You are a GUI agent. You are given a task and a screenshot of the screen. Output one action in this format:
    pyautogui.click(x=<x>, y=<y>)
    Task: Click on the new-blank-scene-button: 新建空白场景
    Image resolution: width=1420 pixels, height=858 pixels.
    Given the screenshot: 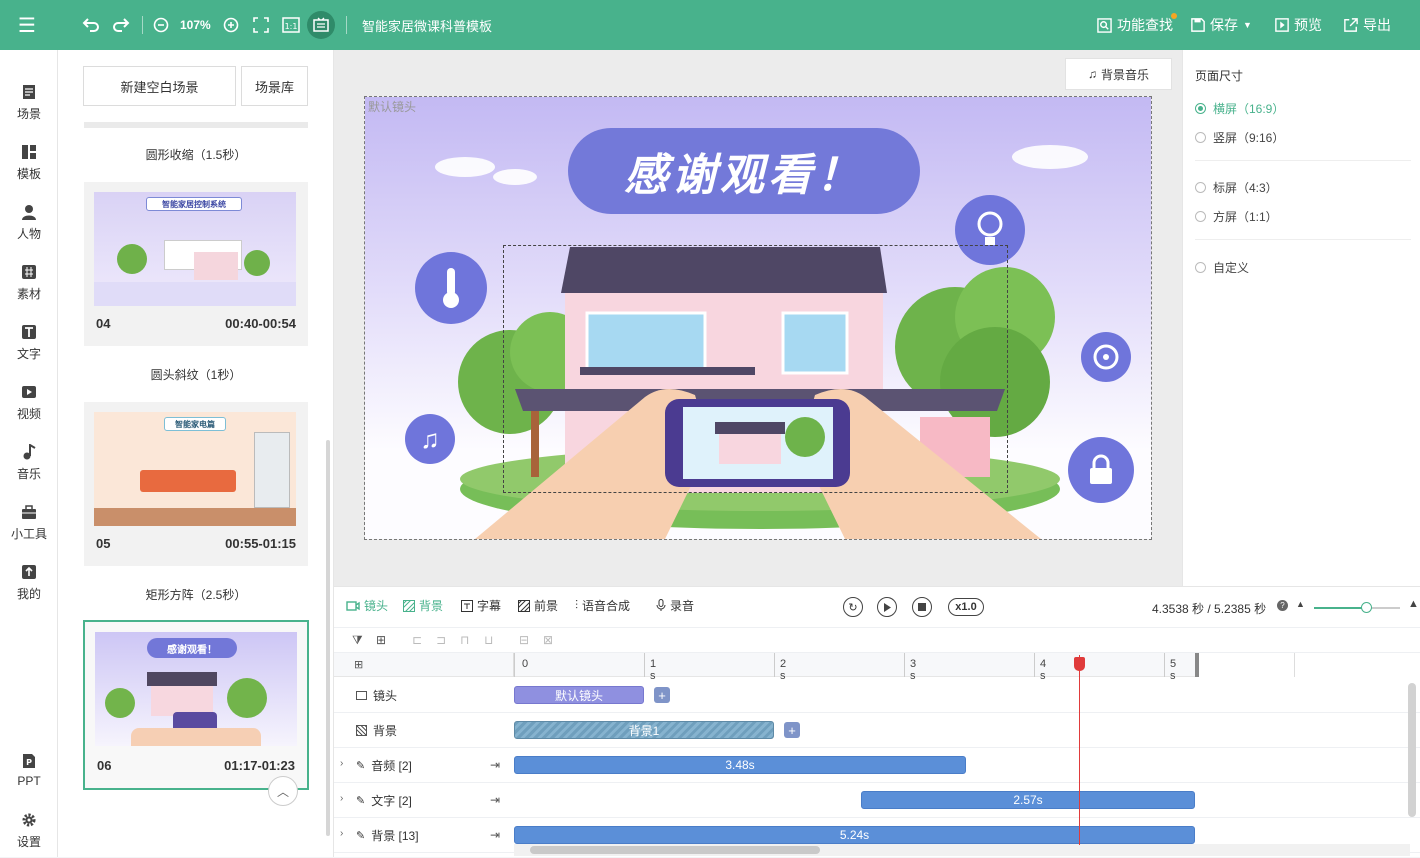 What is the action you would take?
    pyautogui.click(x=159, y=86)
    